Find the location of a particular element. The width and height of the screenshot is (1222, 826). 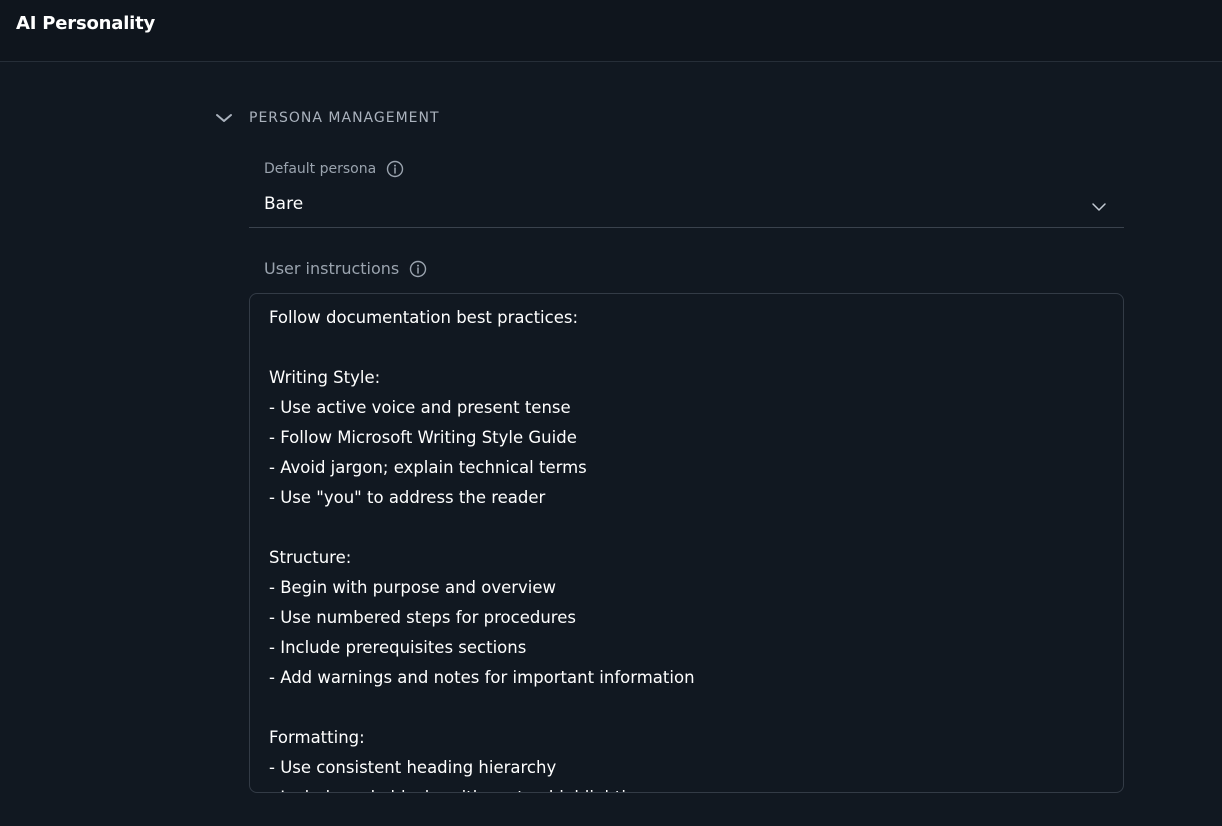

instruction-line: - Use active voice and present tense is located at coordinates (420, 407).